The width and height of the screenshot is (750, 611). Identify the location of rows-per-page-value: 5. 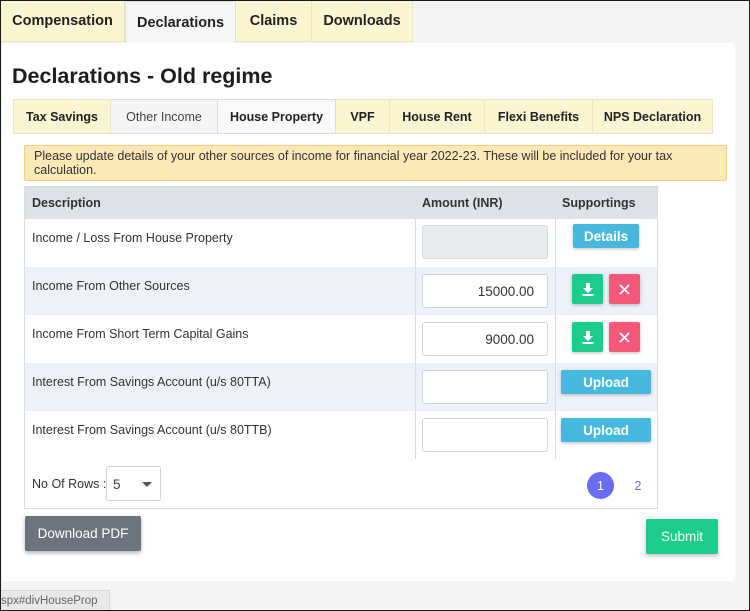
(117, 484).